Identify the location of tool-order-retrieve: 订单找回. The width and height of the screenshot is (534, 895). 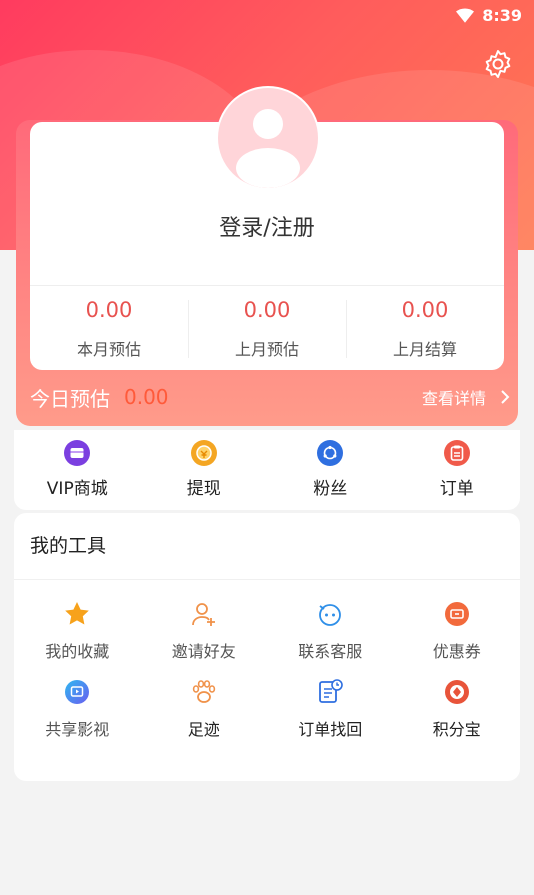
(330, 720).